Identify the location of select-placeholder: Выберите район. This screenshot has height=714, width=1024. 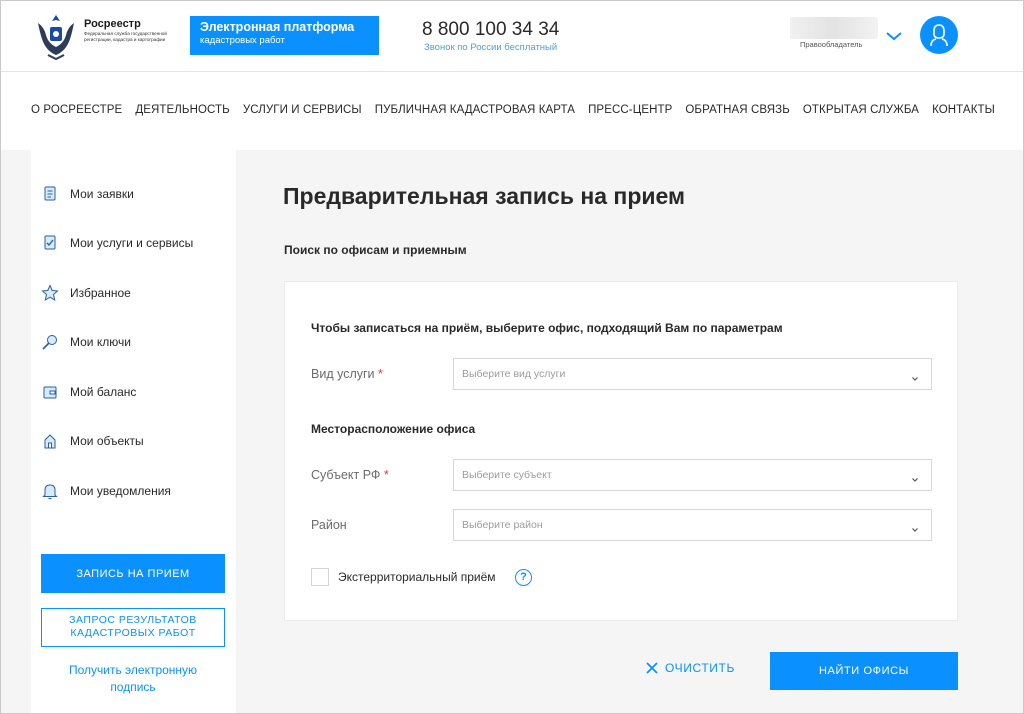
(502, 525).